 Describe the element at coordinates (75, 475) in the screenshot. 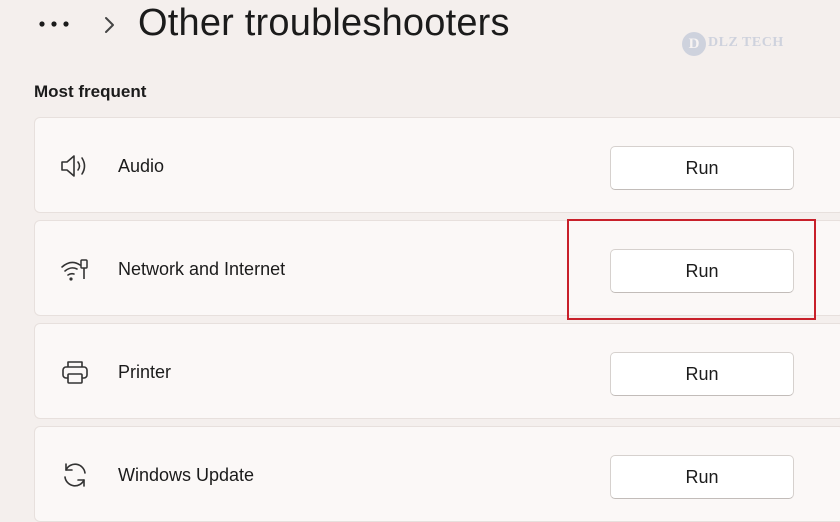

I see `refresh-icon` at that location.